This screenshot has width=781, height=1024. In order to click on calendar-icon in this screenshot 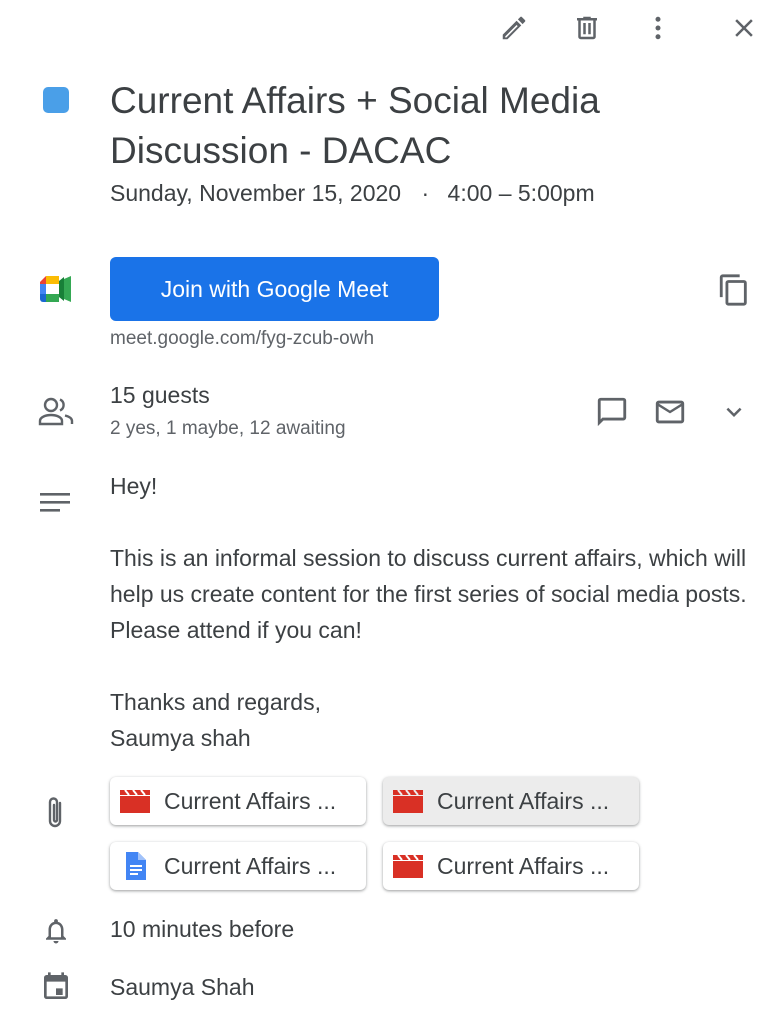, I will do `click(56, 989)`.